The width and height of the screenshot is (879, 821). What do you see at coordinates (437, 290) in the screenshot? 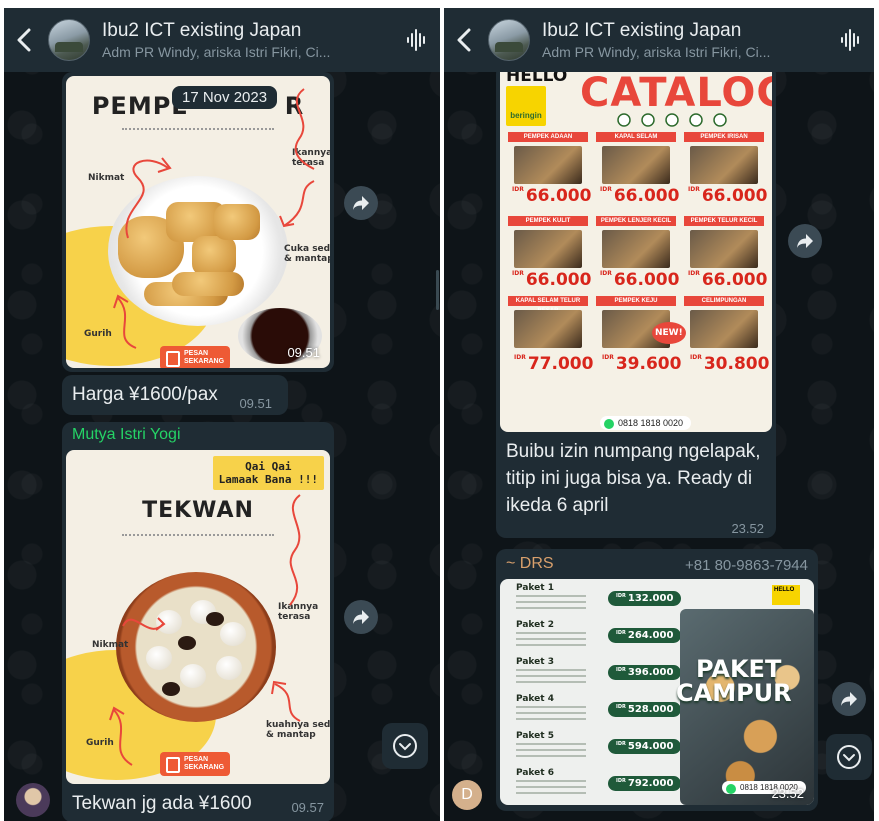
I see `panel-divider` at bounding box center [437, 290].